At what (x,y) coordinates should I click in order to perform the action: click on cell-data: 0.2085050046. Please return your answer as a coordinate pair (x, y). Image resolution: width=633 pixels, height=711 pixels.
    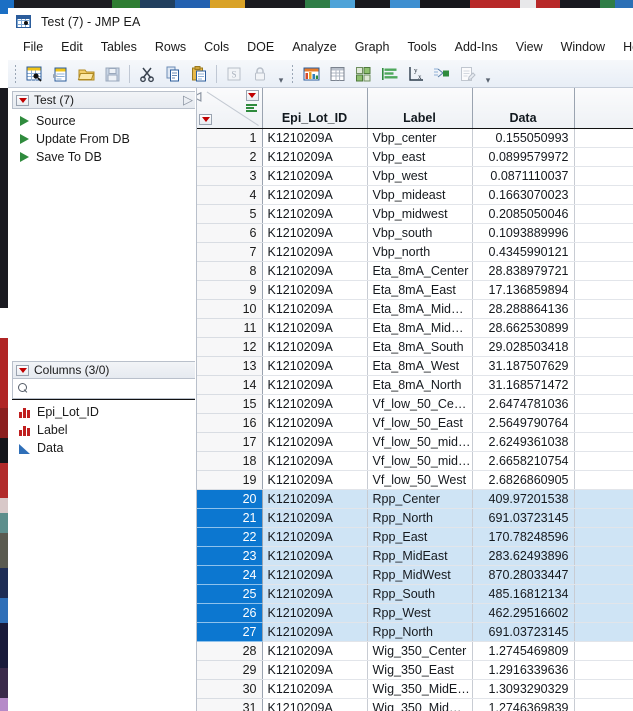
    Looking at the image, I should click on (523, 214).